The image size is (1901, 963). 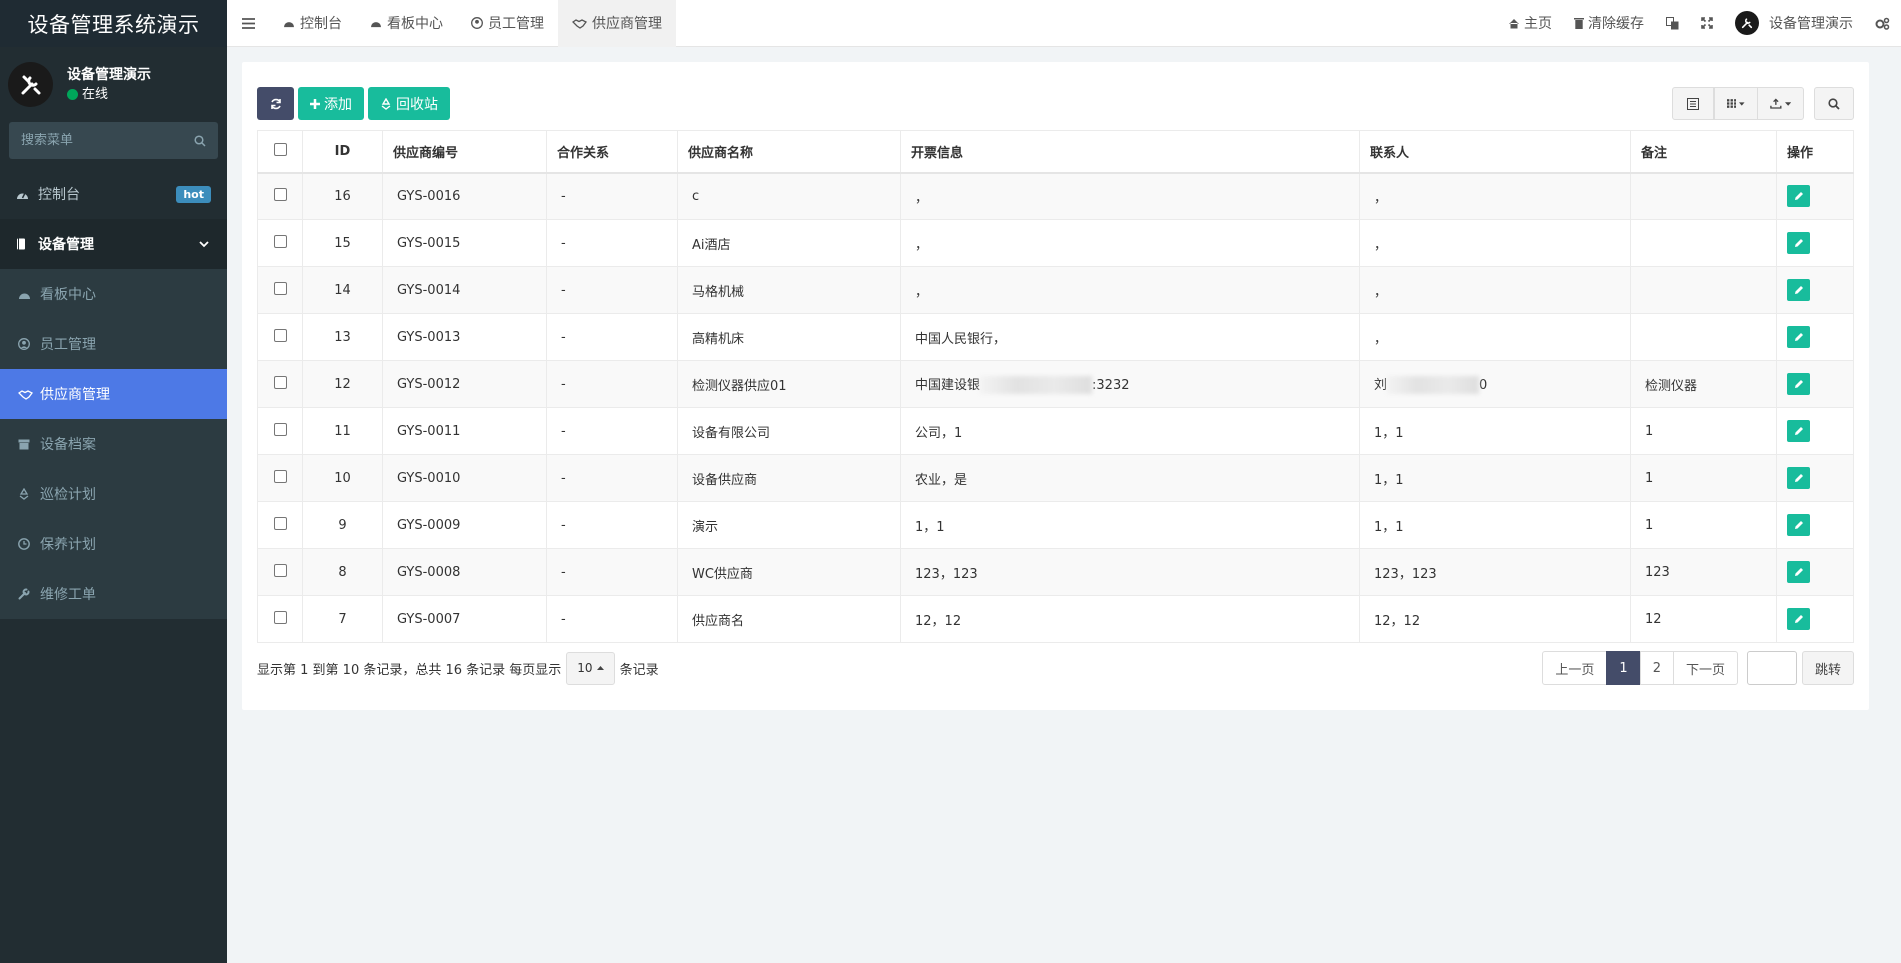 I want to click on export-dropdown, so click(x=1781, y=103).